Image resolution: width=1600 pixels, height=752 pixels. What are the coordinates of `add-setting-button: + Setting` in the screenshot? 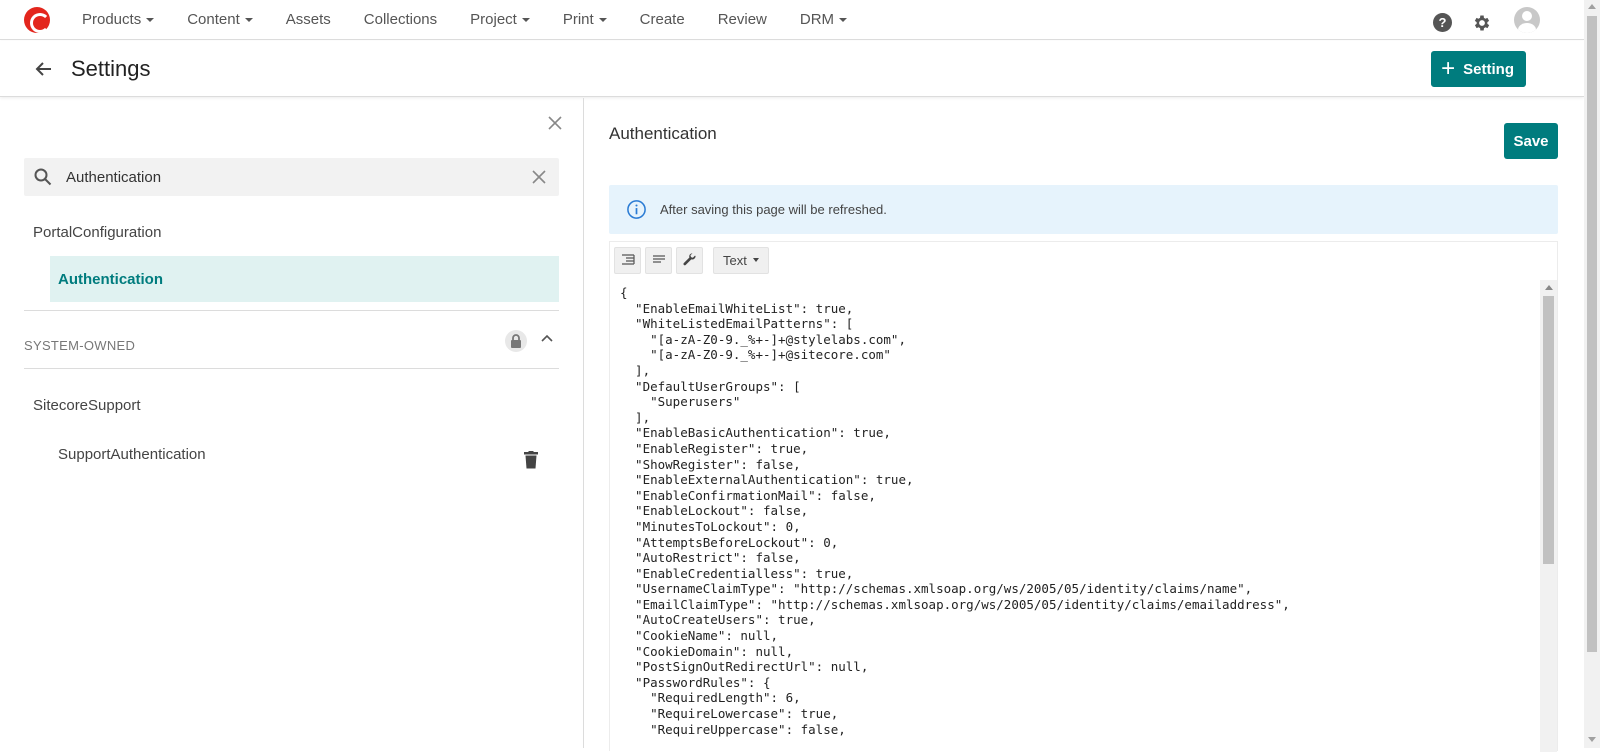 It's located at (1478, 69).